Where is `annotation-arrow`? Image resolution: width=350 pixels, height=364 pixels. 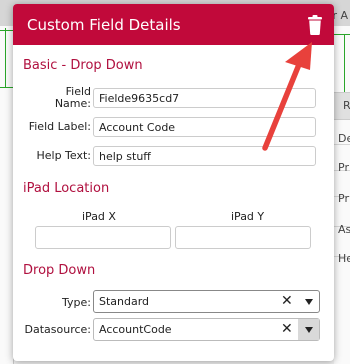 annotation-arrow is located at coordinates (287, 96).